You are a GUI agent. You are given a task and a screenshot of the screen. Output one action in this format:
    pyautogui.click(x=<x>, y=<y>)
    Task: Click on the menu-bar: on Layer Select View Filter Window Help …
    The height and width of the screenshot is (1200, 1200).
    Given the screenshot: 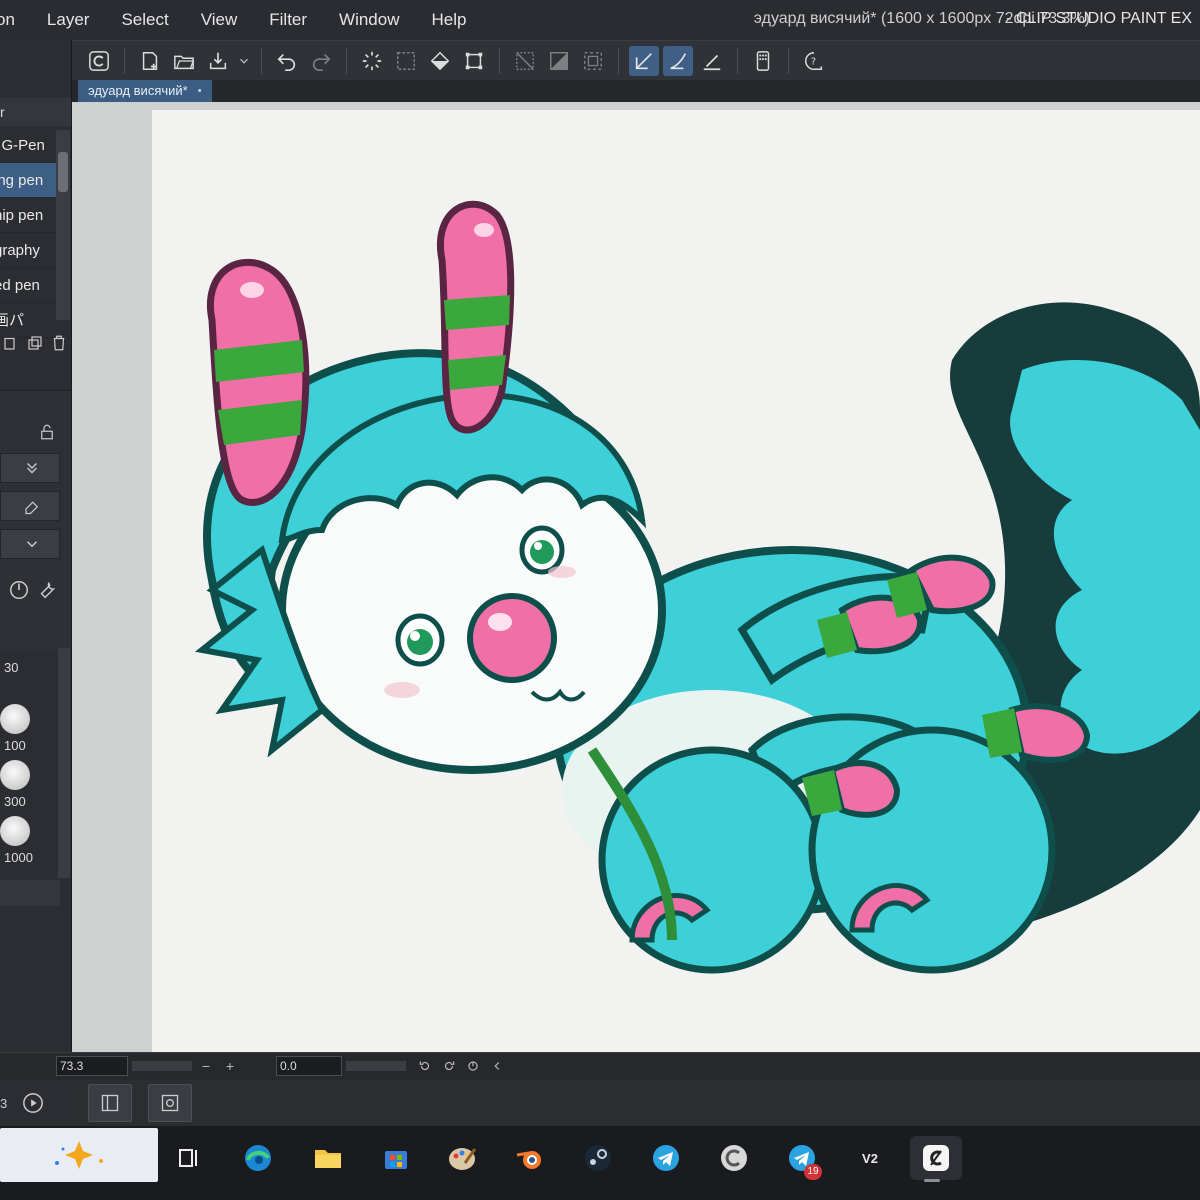 What is the action you would take?
    pyautogui.click(x=600, y=20)
    